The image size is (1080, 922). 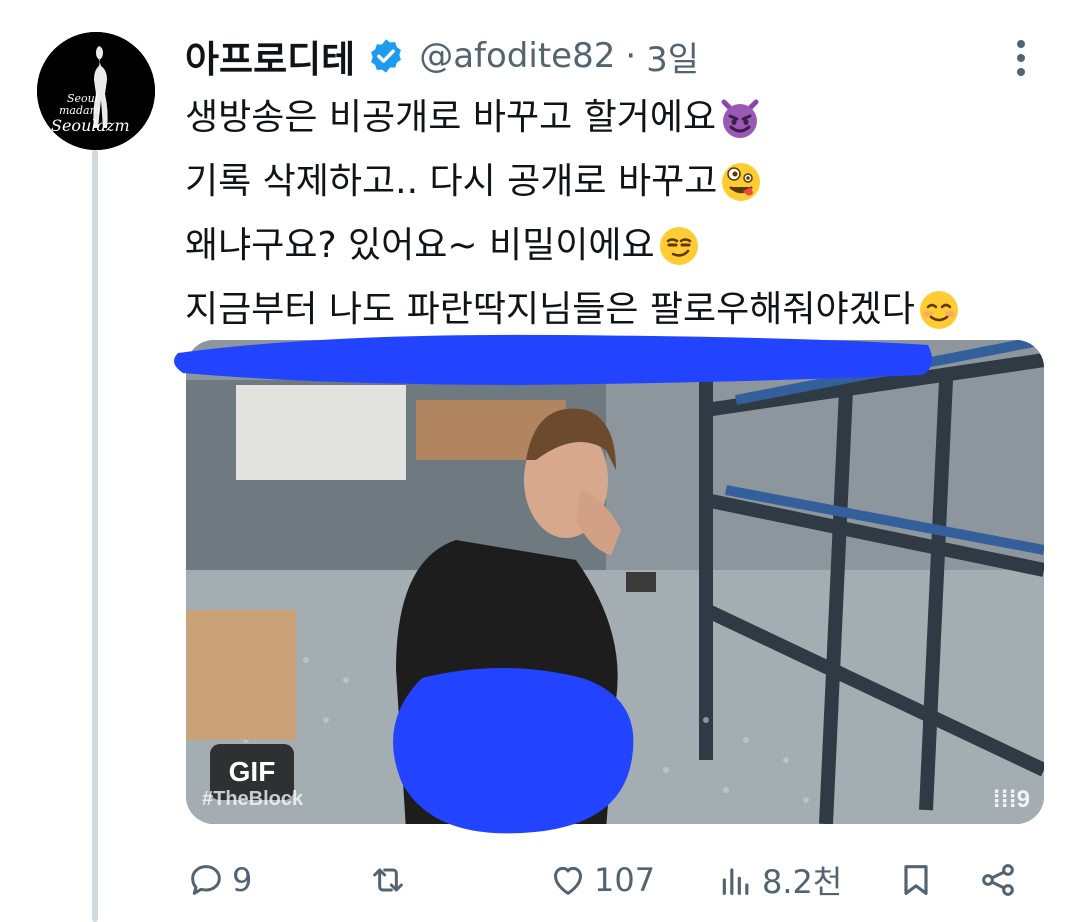 I want to click on redaction-scribble, so click(x=558, y=358).